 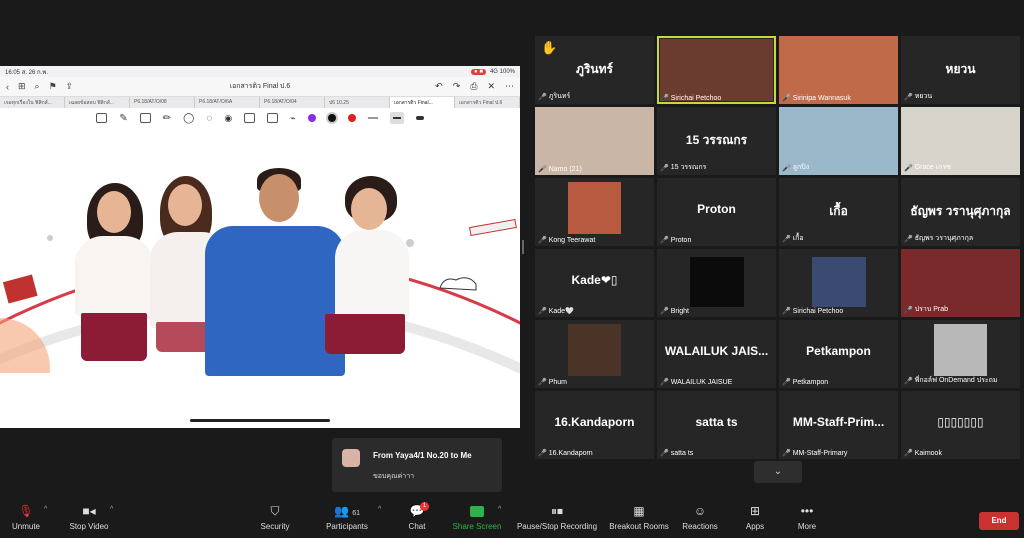 I want to click on reactions-button: ☺ Reactions, so click(x=700, y=519).